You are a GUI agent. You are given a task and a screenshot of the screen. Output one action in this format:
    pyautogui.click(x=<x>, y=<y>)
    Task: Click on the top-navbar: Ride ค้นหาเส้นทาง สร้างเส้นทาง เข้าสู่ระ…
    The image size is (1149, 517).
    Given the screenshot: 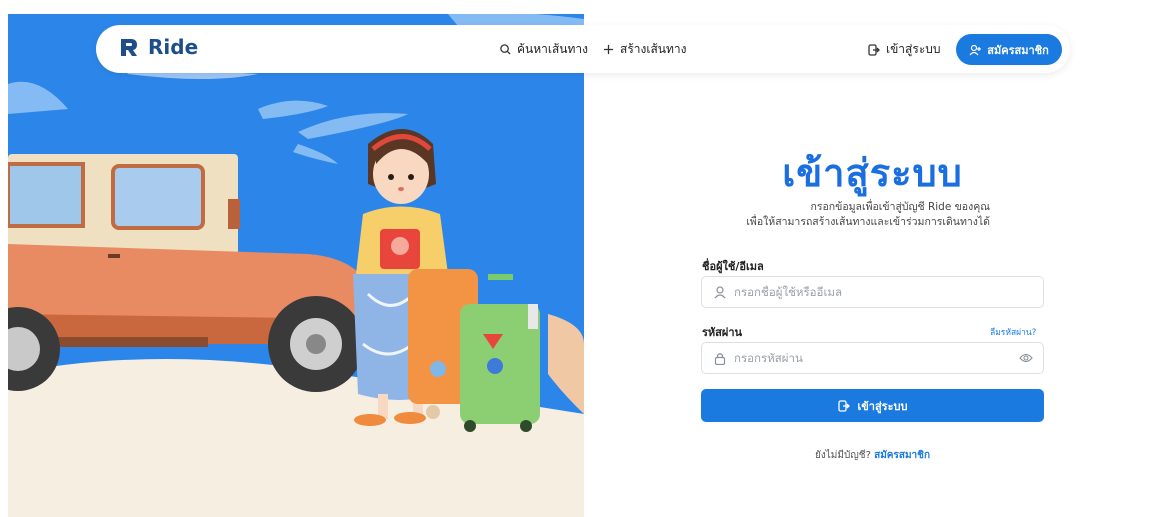 What is the action you would take?
    pyautogui.click(x=583, y=49)
    